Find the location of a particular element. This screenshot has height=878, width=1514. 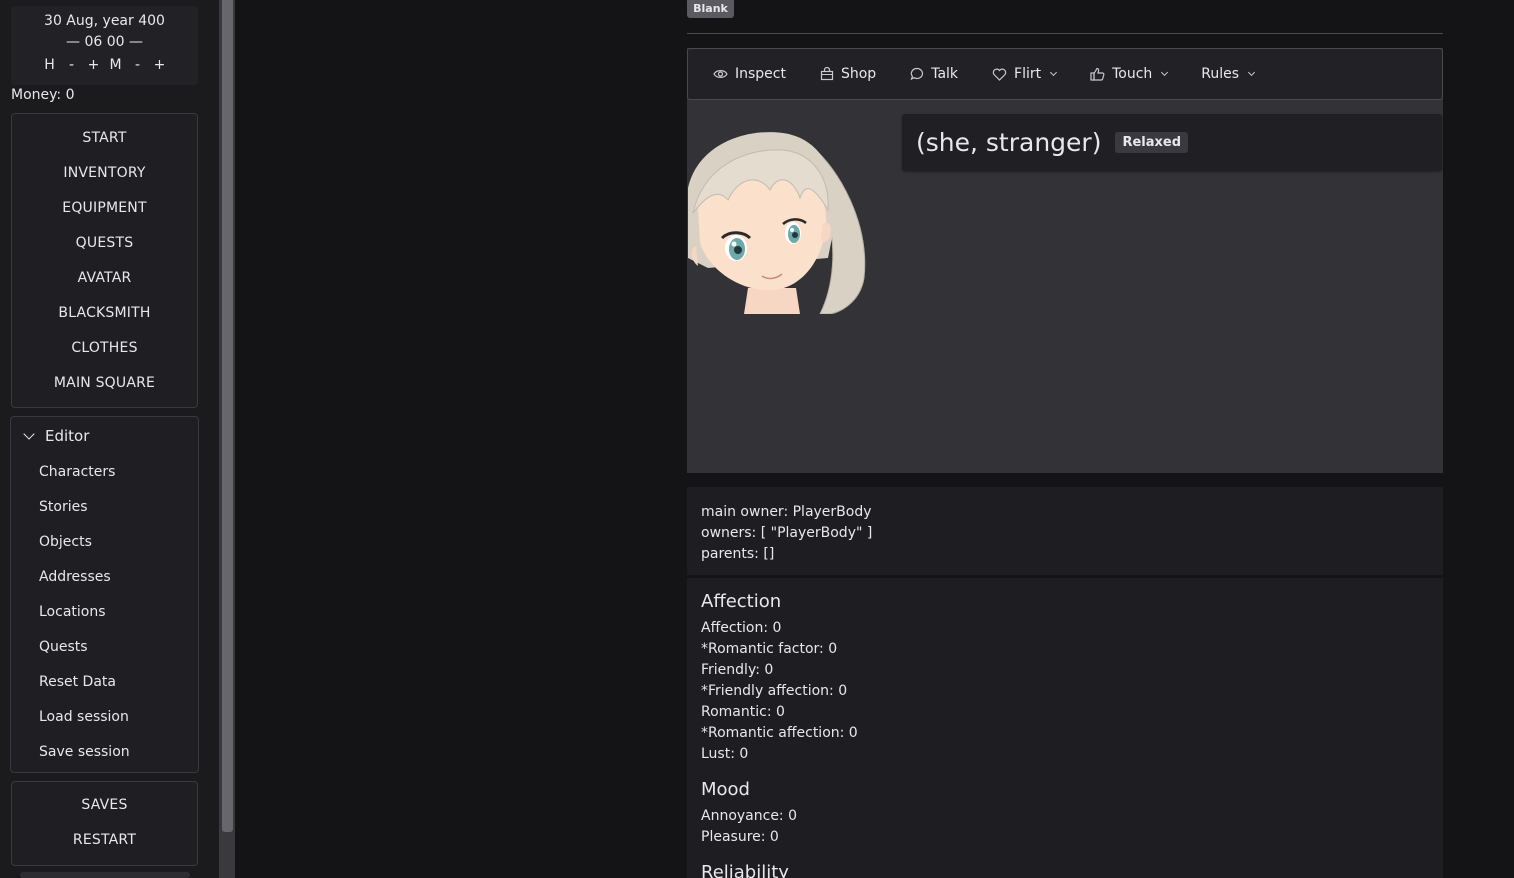

talk-label: Talk is located at coordinates (945, 74).